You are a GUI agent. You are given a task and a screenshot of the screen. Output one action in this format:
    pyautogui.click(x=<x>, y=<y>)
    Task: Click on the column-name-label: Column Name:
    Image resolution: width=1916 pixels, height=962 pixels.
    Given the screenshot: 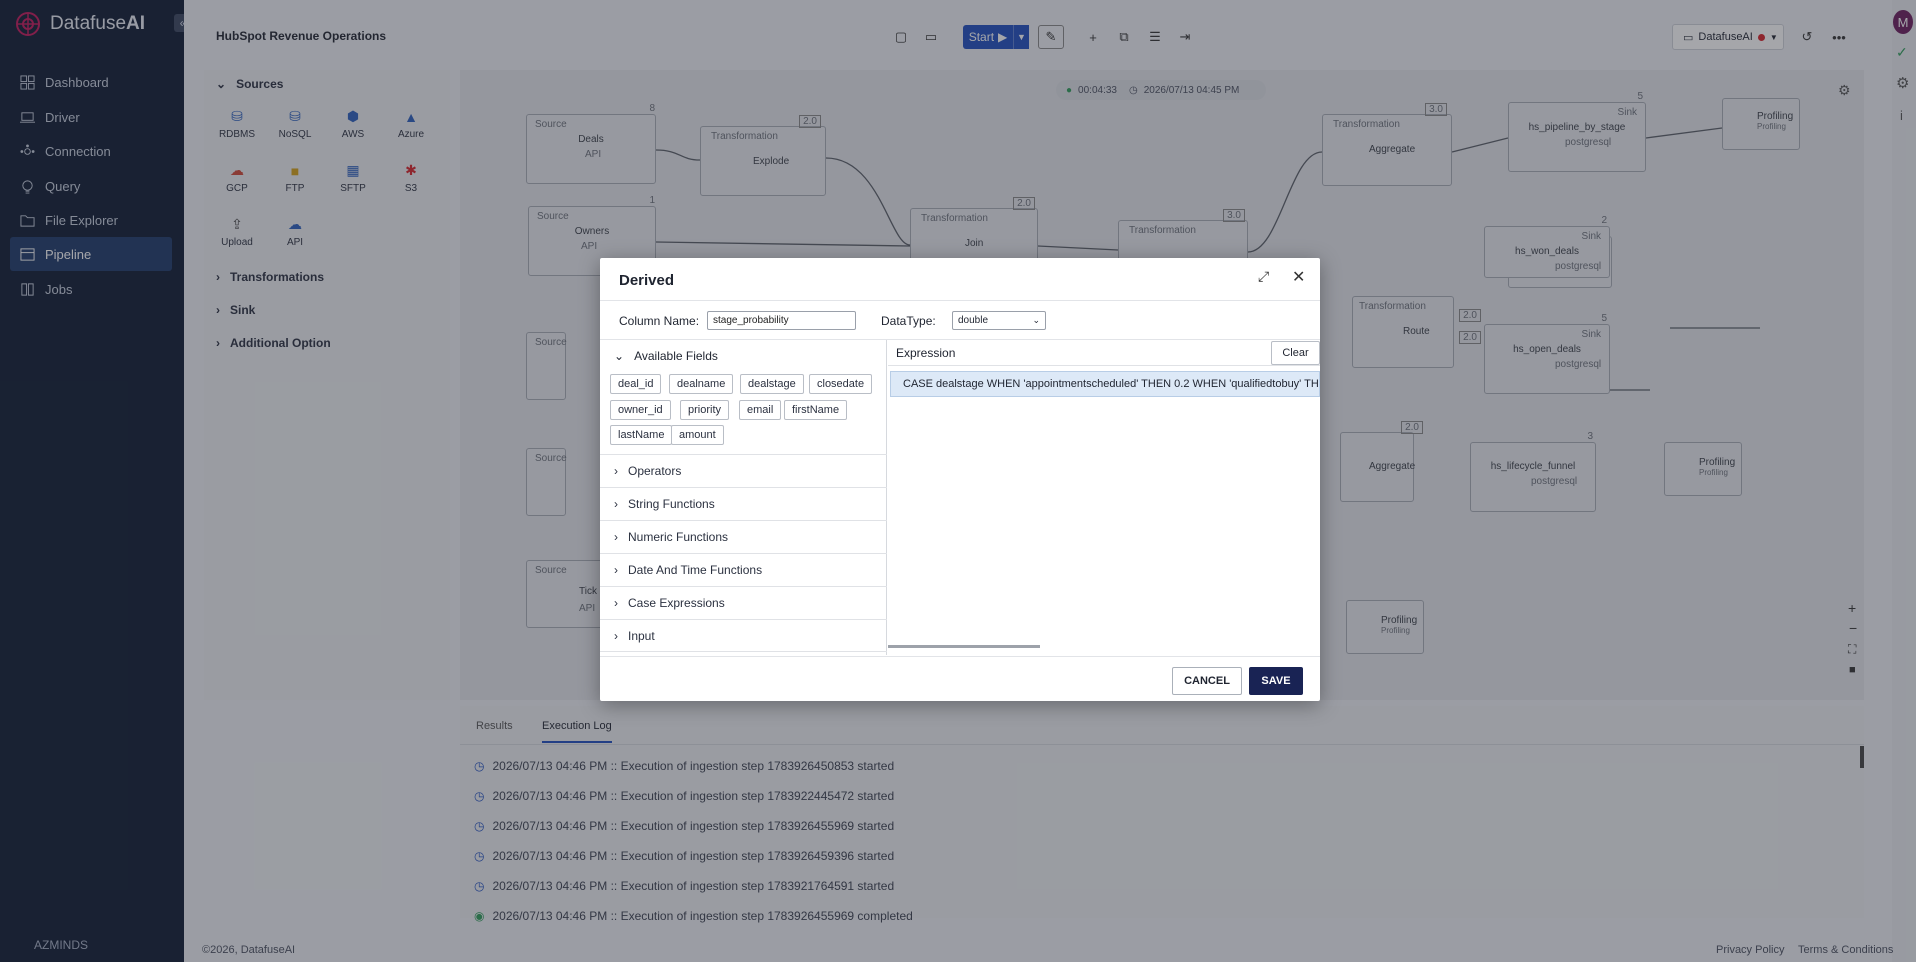 What is the action you would take?
    pyautogui.click(x=659, y=321)
    